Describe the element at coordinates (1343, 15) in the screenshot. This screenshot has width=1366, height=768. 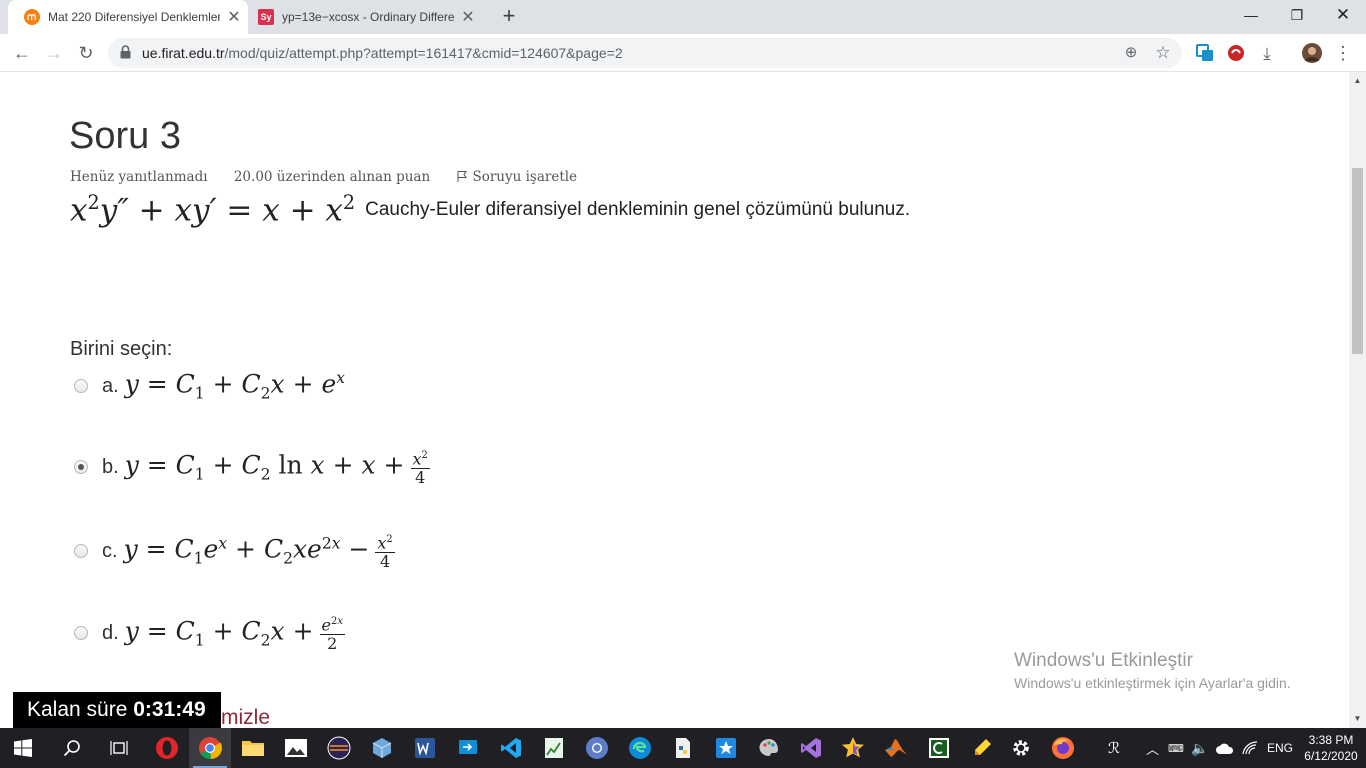
I see `close-window-icon: ✕` at that location.